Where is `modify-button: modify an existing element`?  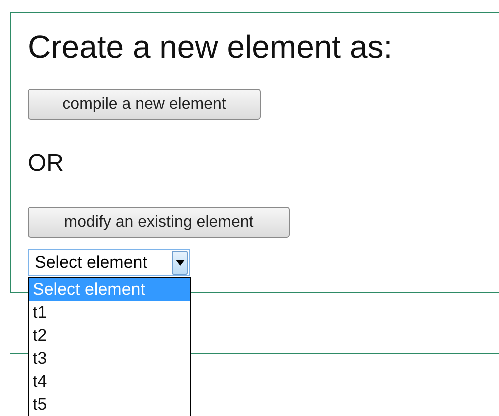
modify-button: modify an existing element is located at coordinates (159, 222).